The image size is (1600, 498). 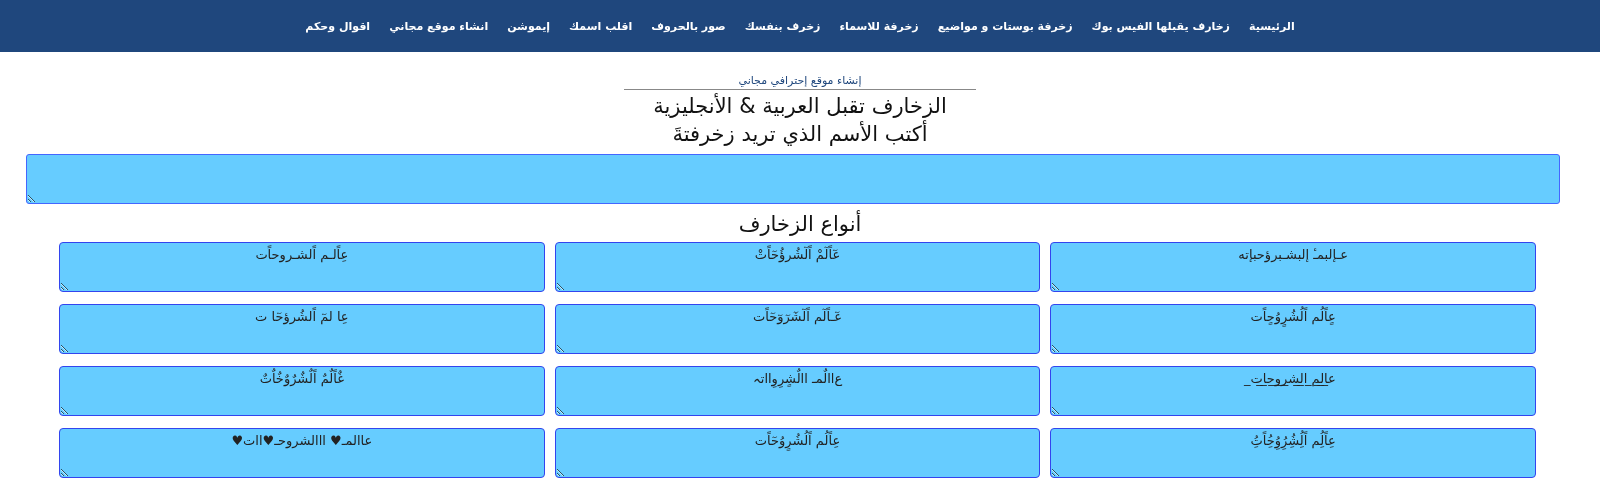 I want to click on decorated-name-field: عِاًلُم اًلُشُرٍوُحٓاًت, so click(x=797, y=453).